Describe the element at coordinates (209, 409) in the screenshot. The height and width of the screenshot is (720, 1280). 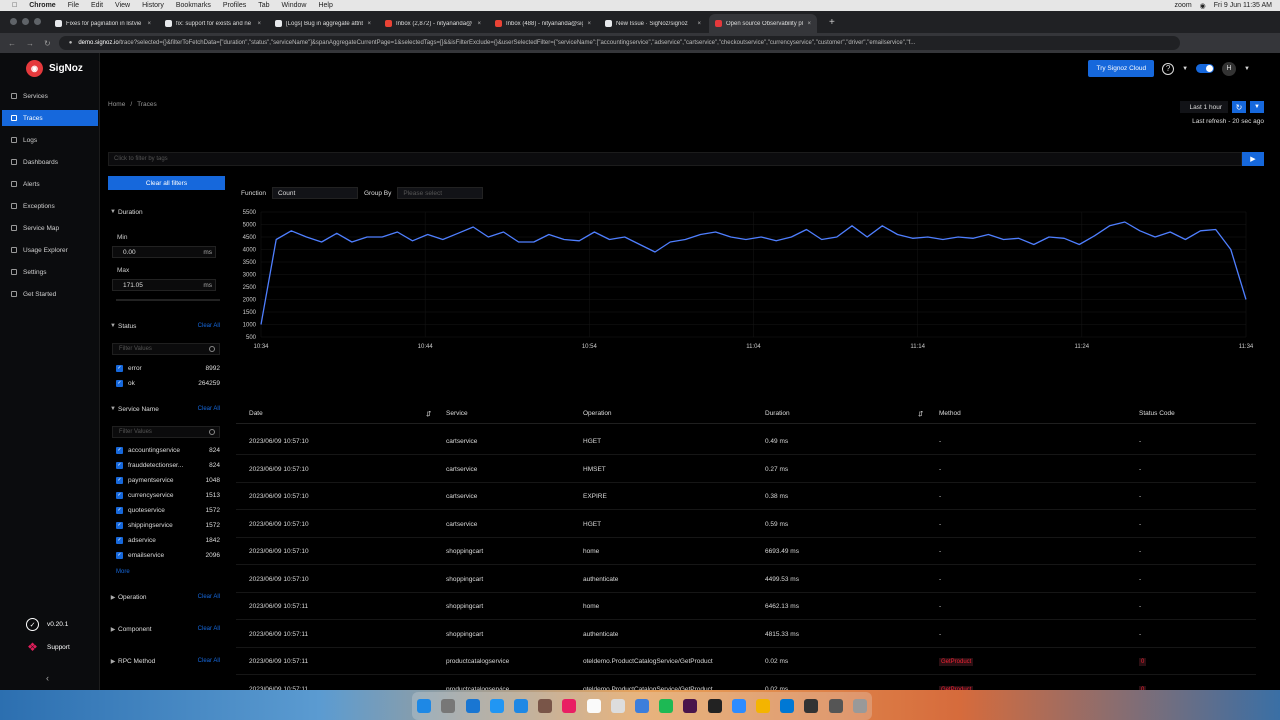
I see `service-name-clear-all: Clear All` at that location.